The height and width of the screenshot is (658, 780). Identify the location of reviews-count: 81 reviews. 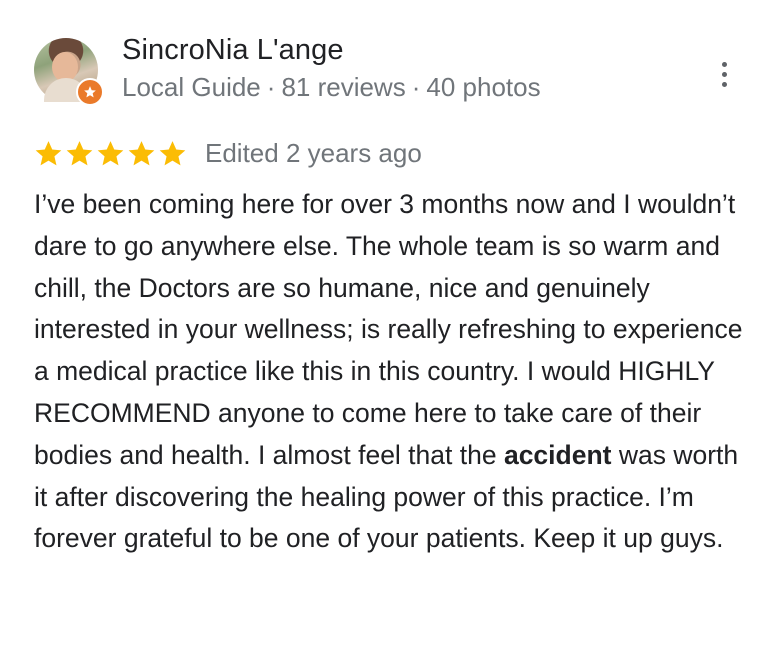
(343, 87).